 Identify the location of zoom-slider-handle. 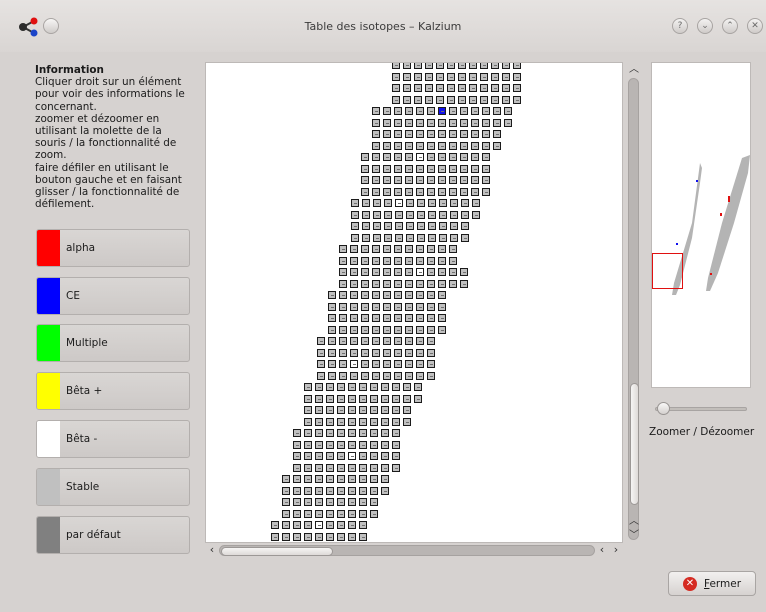
(663, 408).